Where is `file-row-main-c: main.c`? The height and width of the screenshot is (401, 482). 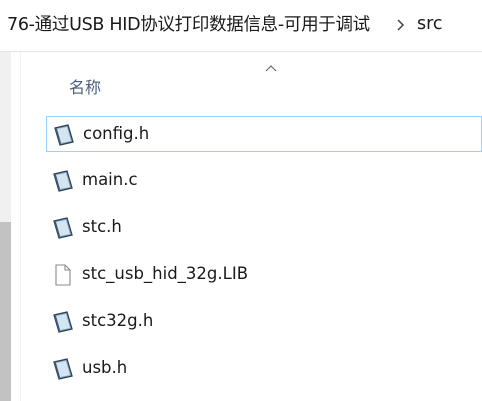 file-row-main-c: main.c is located at coordinates (264, 181).